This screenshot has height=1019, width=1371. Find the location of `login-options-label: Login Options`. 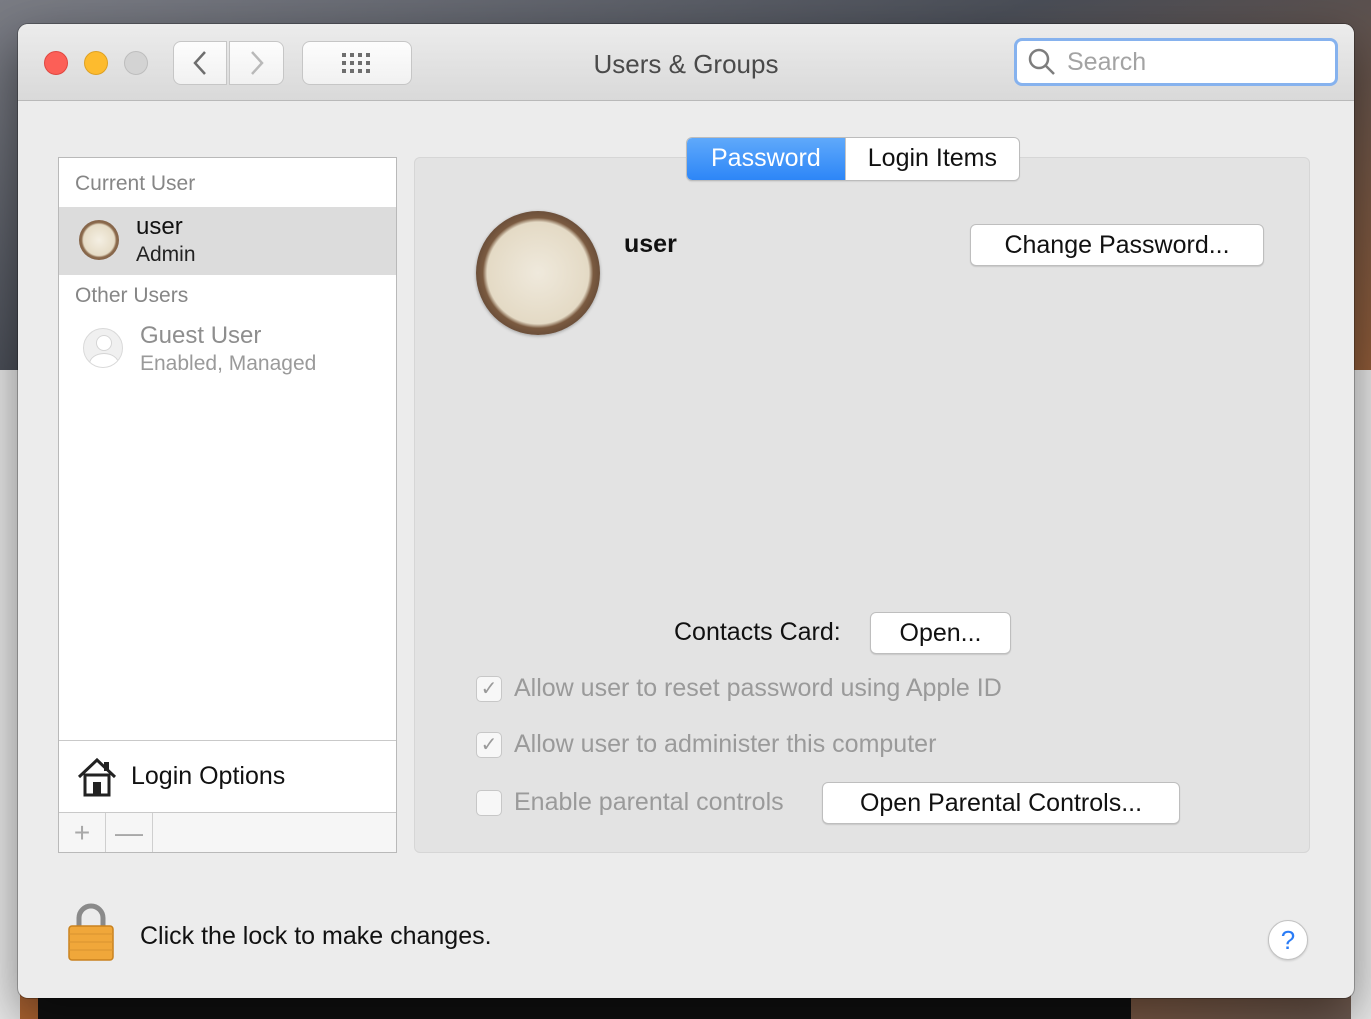

login-options-label: Login Options is located at coordinates (208, 776).